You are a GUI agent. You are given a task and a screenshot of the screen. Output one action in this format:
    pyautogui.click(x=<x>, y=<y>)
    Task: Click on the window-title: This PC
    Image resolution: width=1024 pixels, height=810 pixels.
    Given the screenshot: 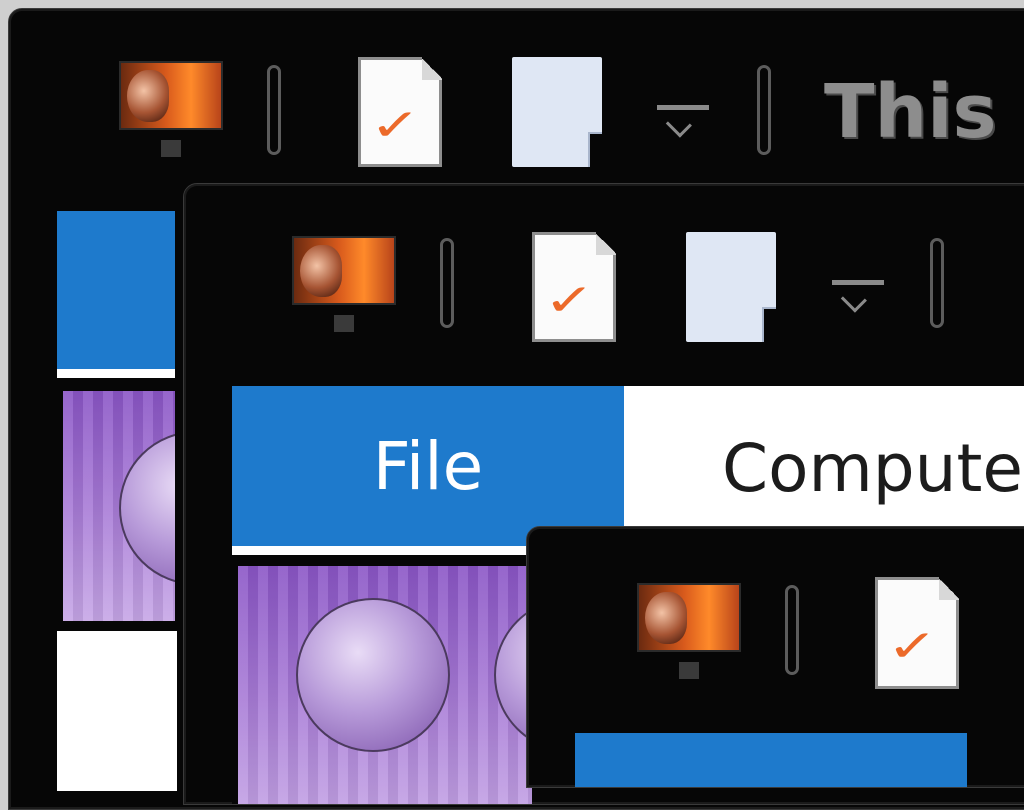 What is the action you would take?
    pyautogui.click(x=924, y=112)
    